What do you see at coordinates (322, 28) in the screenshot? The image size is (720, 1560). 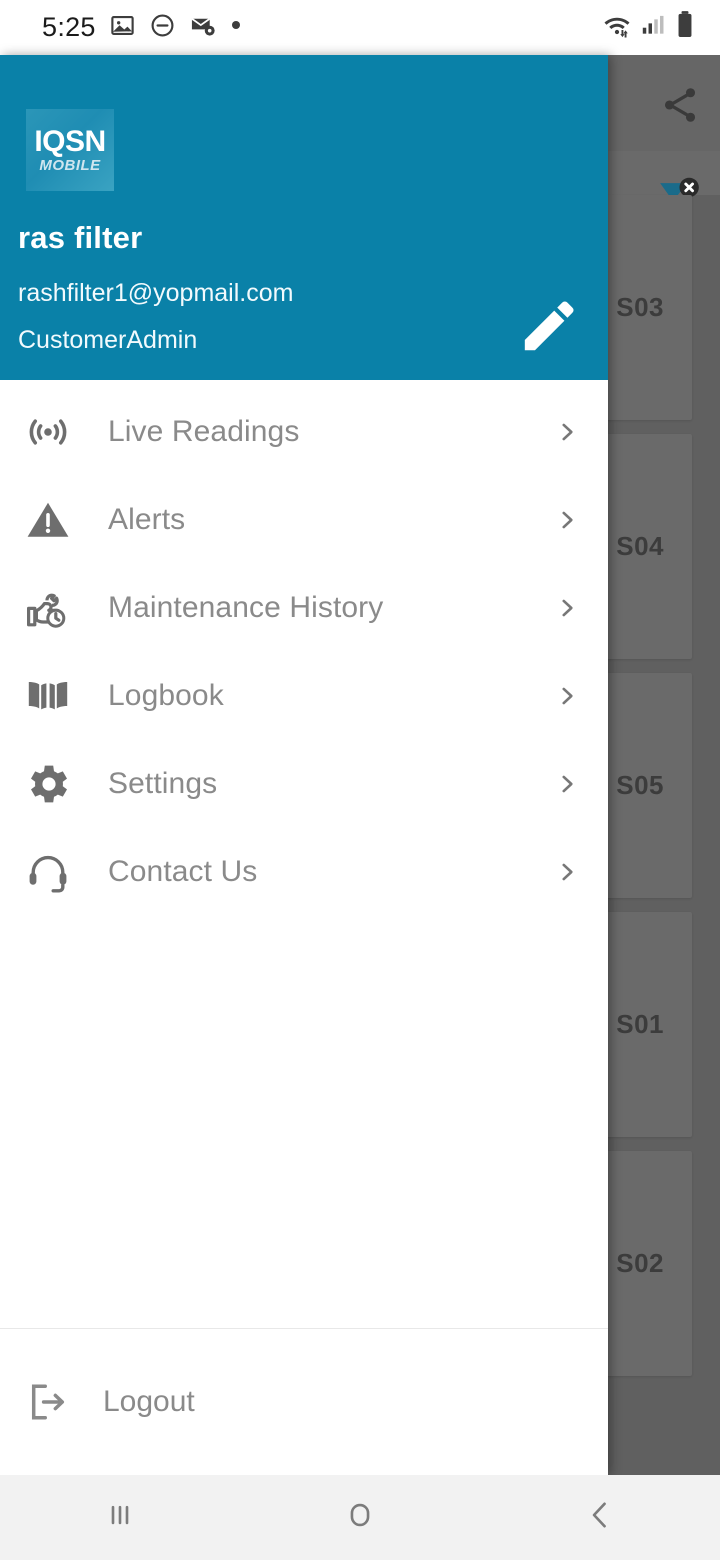 I see `status-bar-left: 5:25` at bounding box center [322, 28].